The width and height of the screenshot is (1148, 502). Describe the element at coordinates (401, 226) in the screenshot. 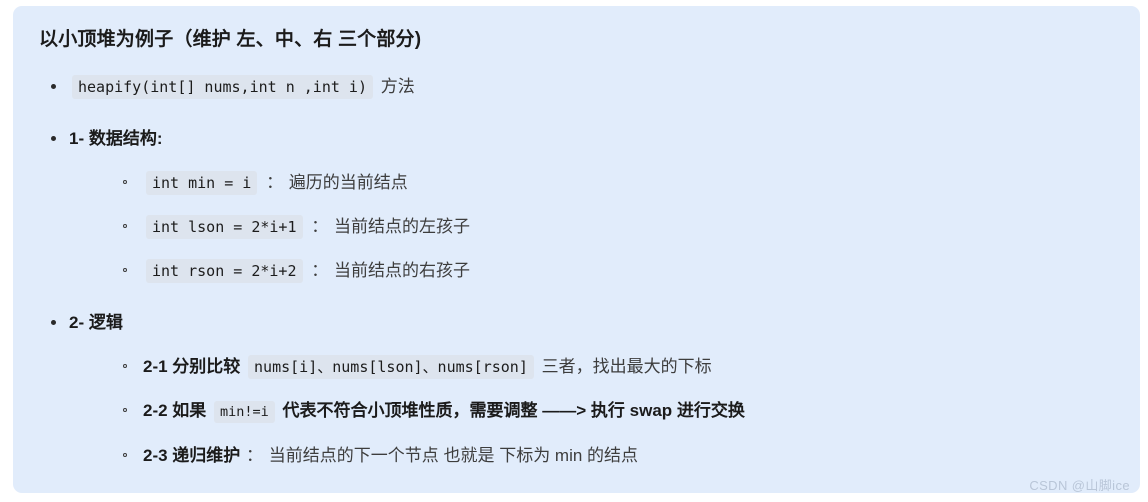

I see `lson-description: 当前结点的左孩子` at that location.